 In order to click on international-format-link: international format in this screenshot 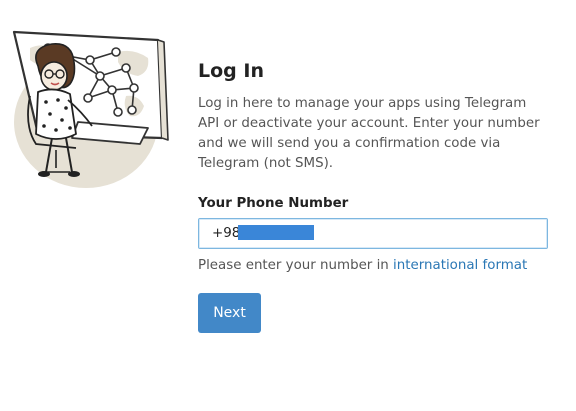, I will do `click(460, 265)`.